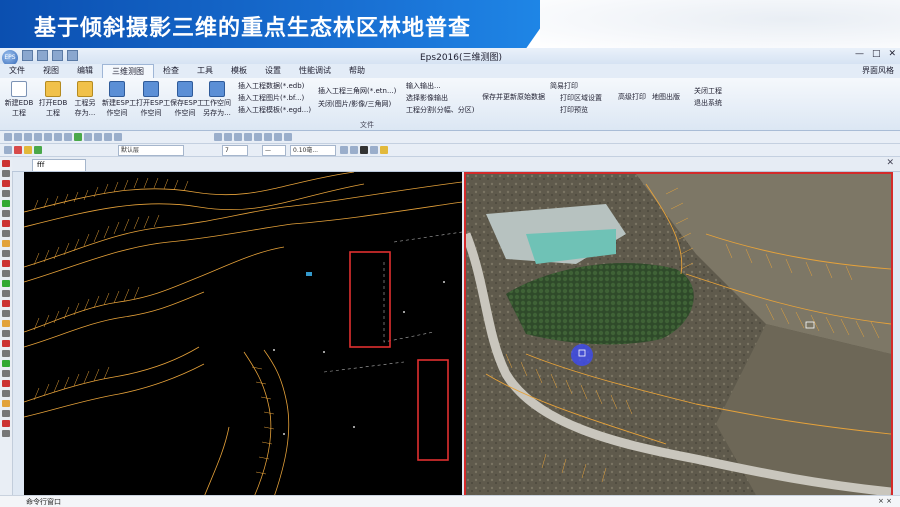 This screenshot has height=507, width=900. What do you see at coordinates (6, 163) in the screenshot?
I see `draw-point-icon` at bounding box center [6, 163].